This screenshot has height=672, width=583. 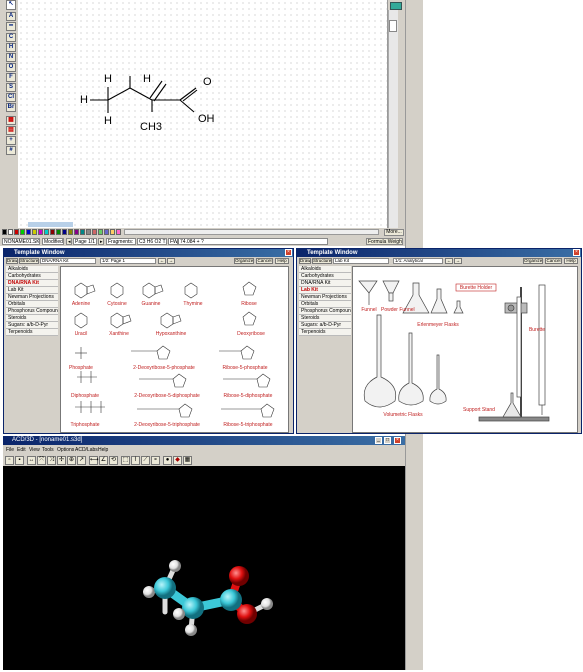 What do you see at coordinates (187, 460) in the screenshot?
I see `grid-icon: ▦` at bounding box center [187, 460].